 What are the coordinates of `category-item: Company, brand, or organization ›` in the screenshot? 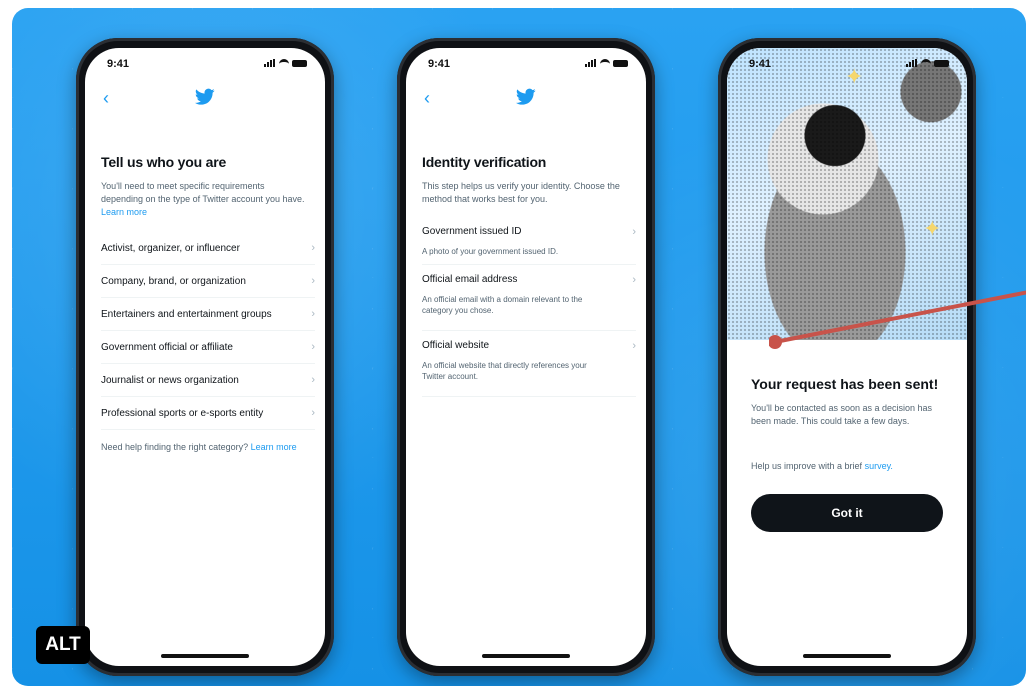 It's located at (208, 281).